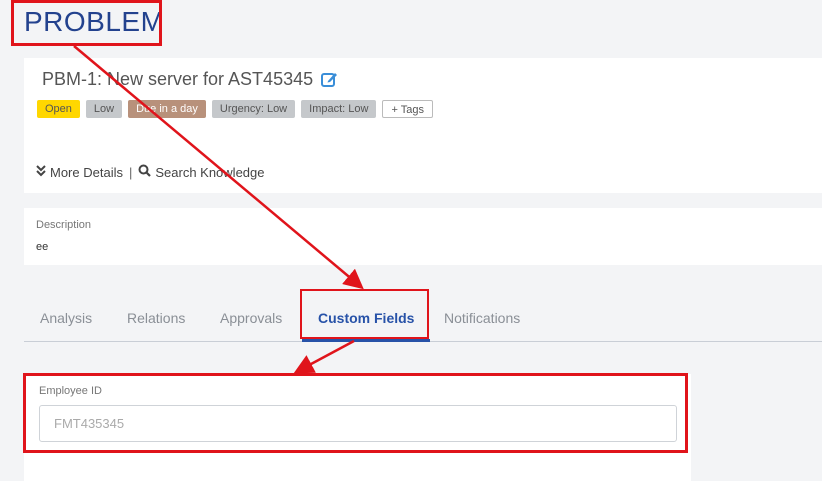 The height and width of the screenshot is (481, 822). I want to click on tab-analysis: Analysis, so click(66, 318).